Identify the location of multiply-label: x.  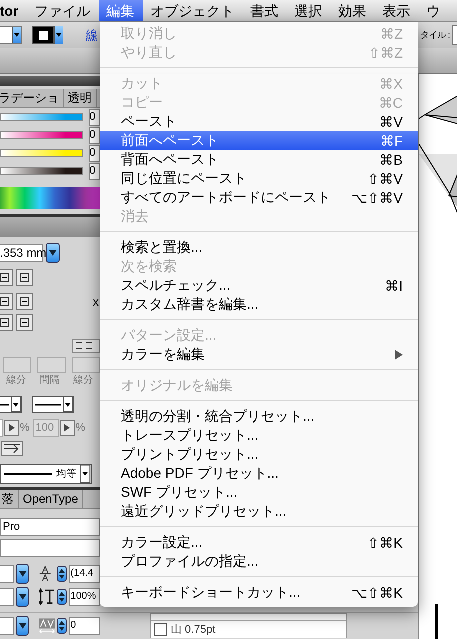
(96, 301).